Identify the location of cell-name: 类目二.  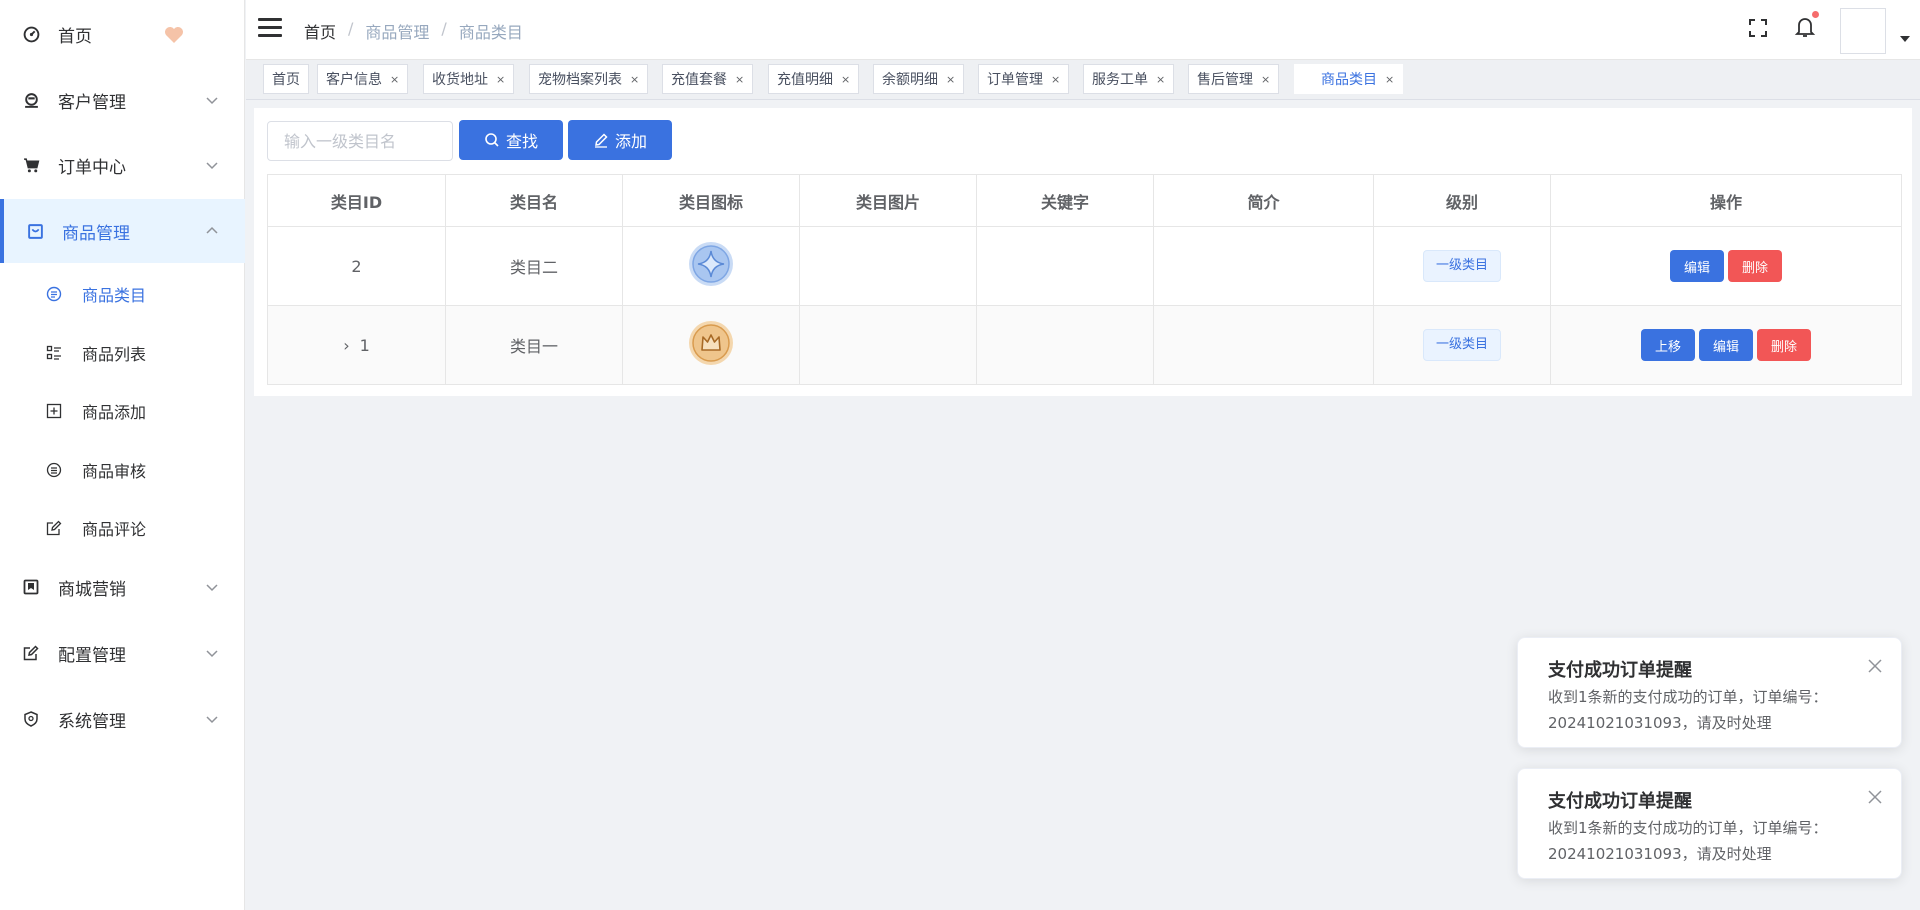
(534, 266).